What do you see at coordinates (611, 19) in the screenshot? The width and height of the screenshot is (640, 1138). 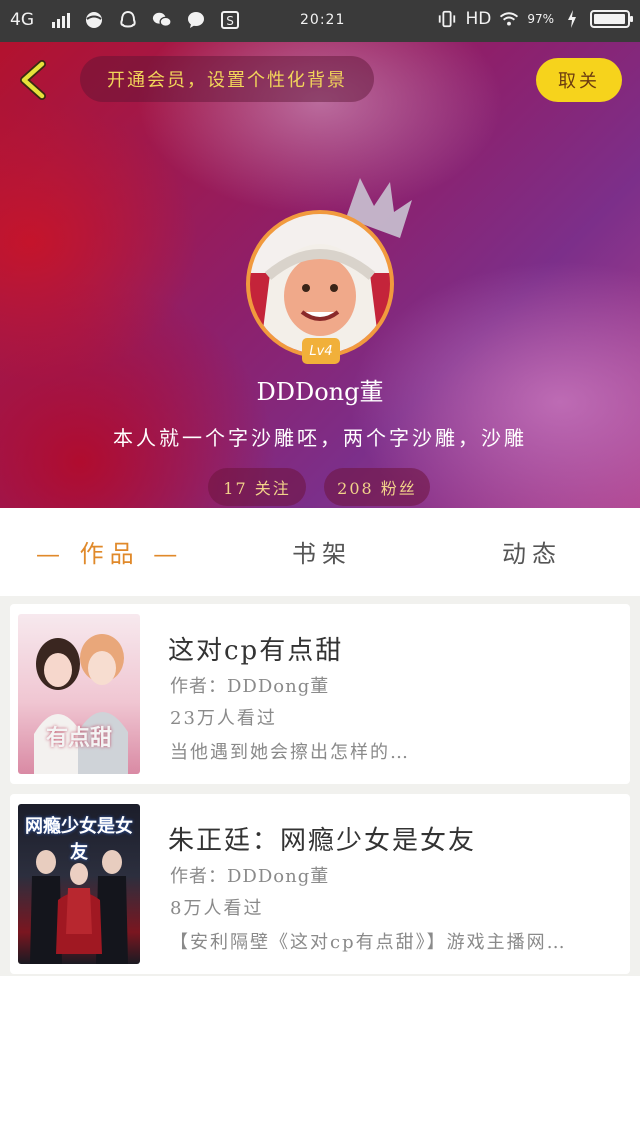 I see `battery-icon` at bounding box center [611, 19].